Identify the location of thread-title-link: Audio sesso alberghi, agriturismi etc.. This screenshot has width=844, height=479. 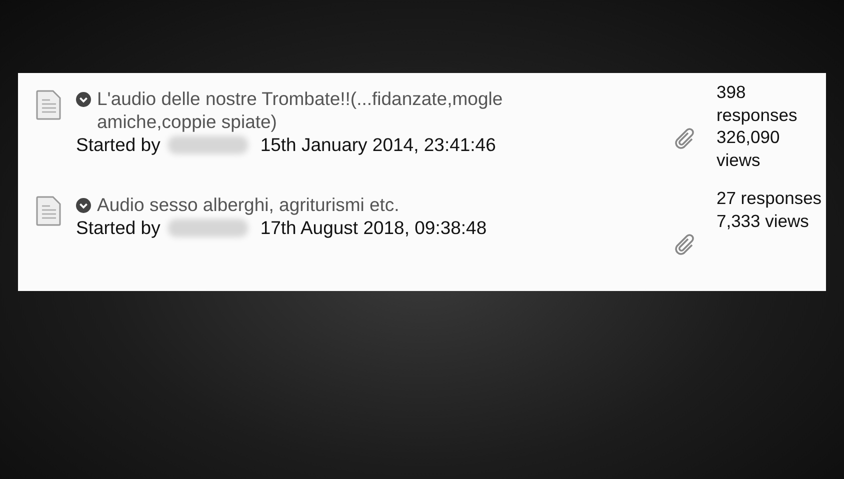
(248, 204).